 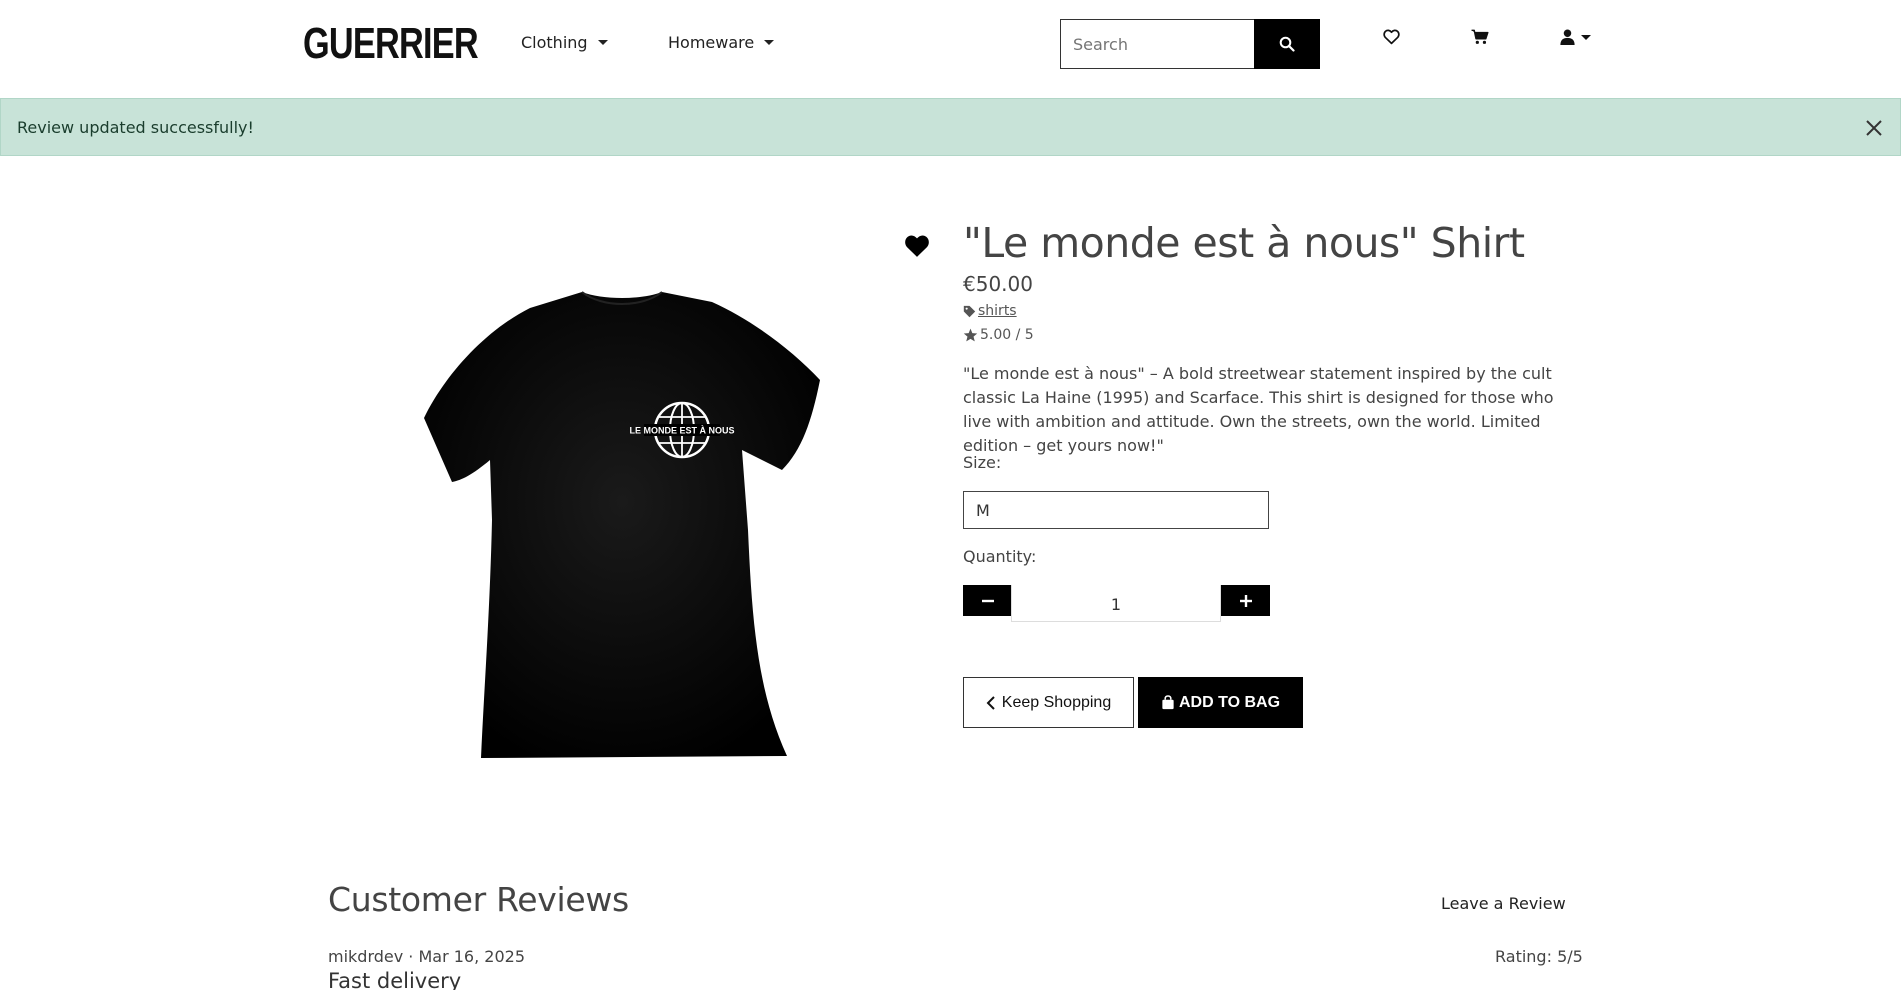 I want to click on nav-homeware-dropdown: Homeware, so click(x=721, y=42).